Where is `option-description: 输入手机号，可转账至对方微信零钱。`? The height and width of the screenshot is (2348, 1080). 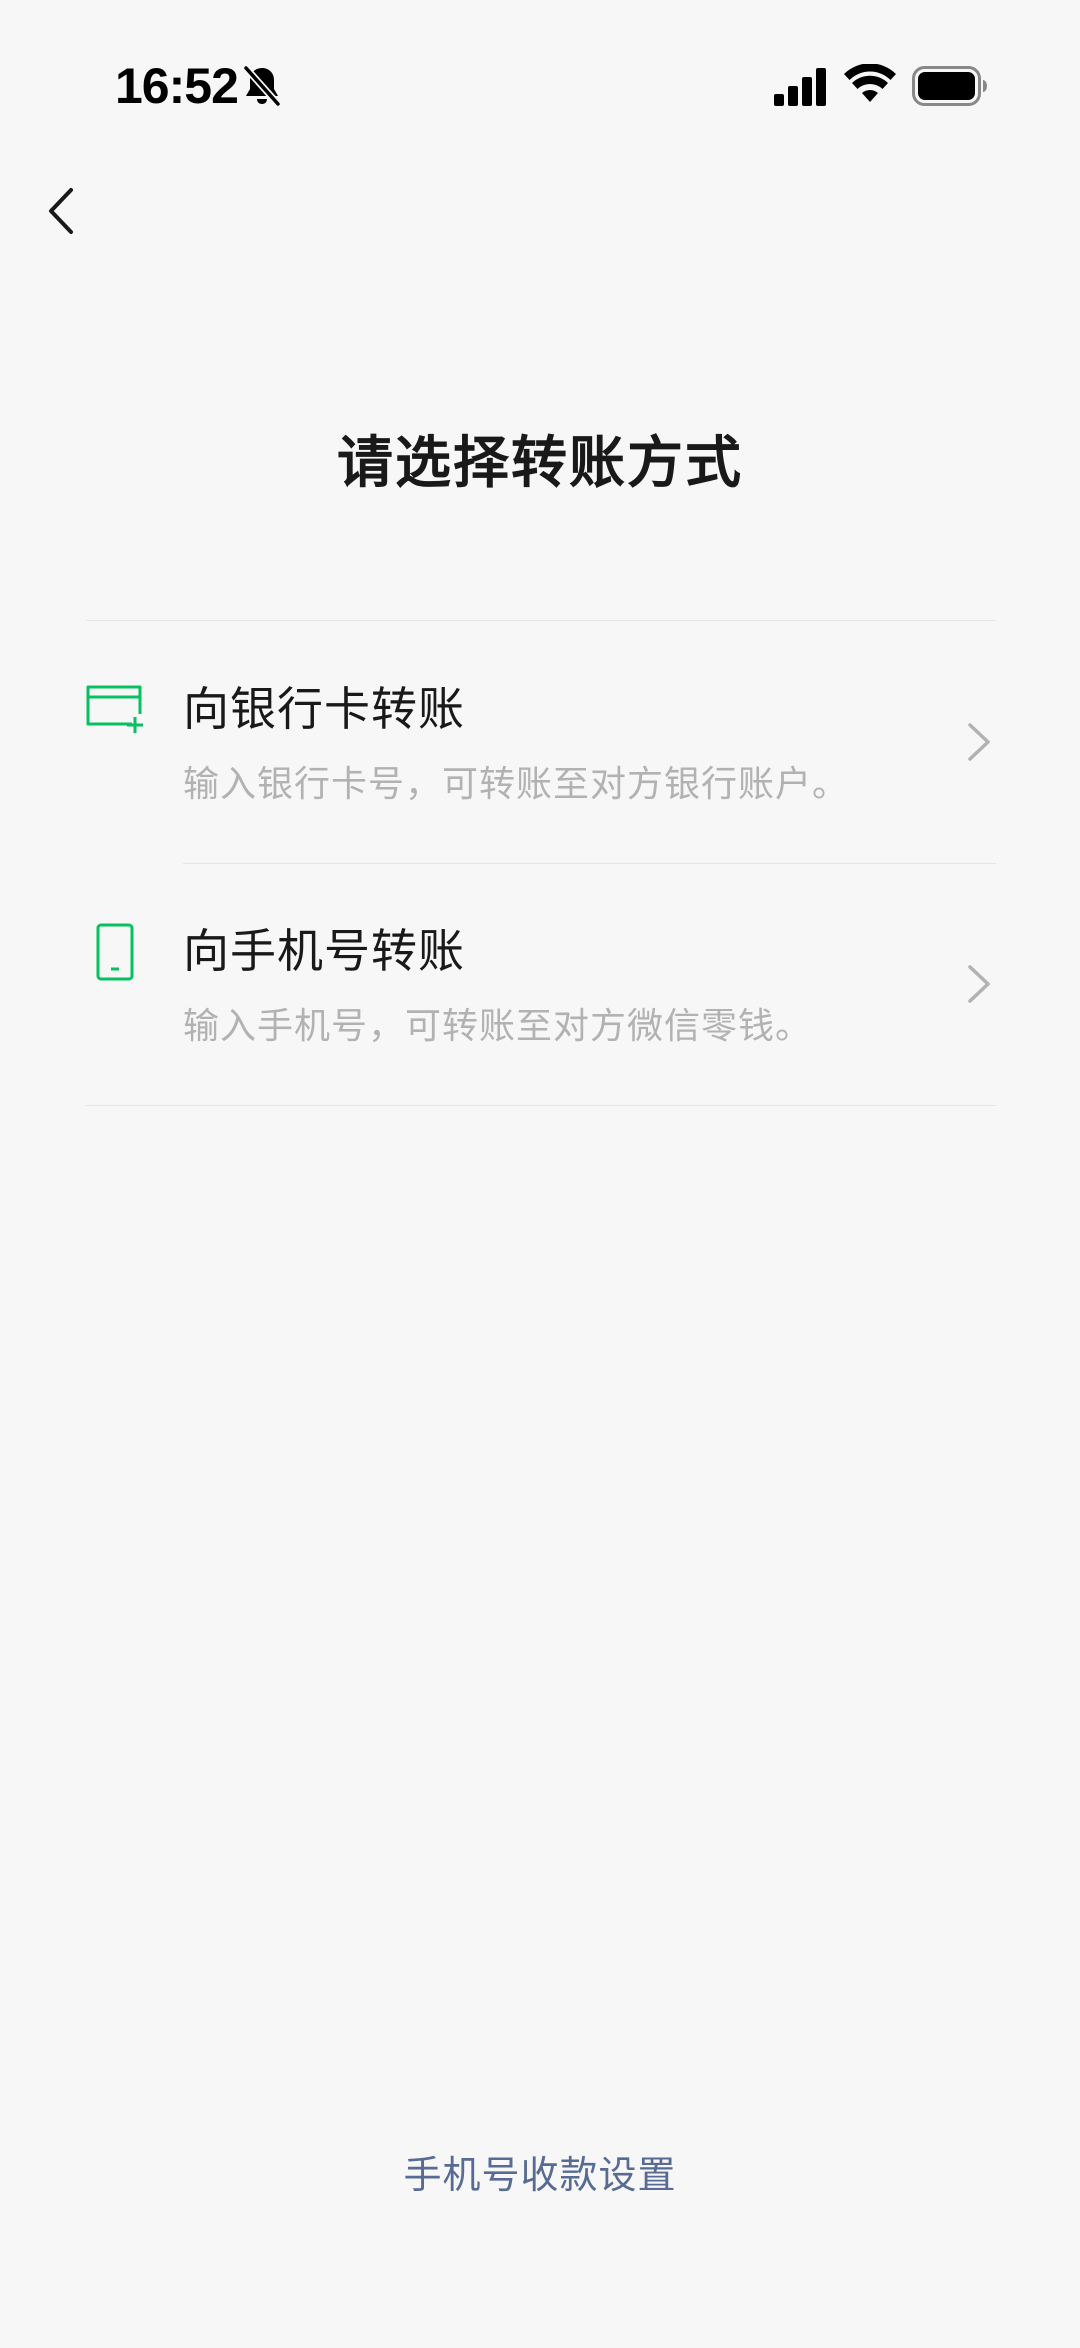
option-description: 输入手机号，可转账至对方微信零钱。 is located at coordinates (498, 1026).